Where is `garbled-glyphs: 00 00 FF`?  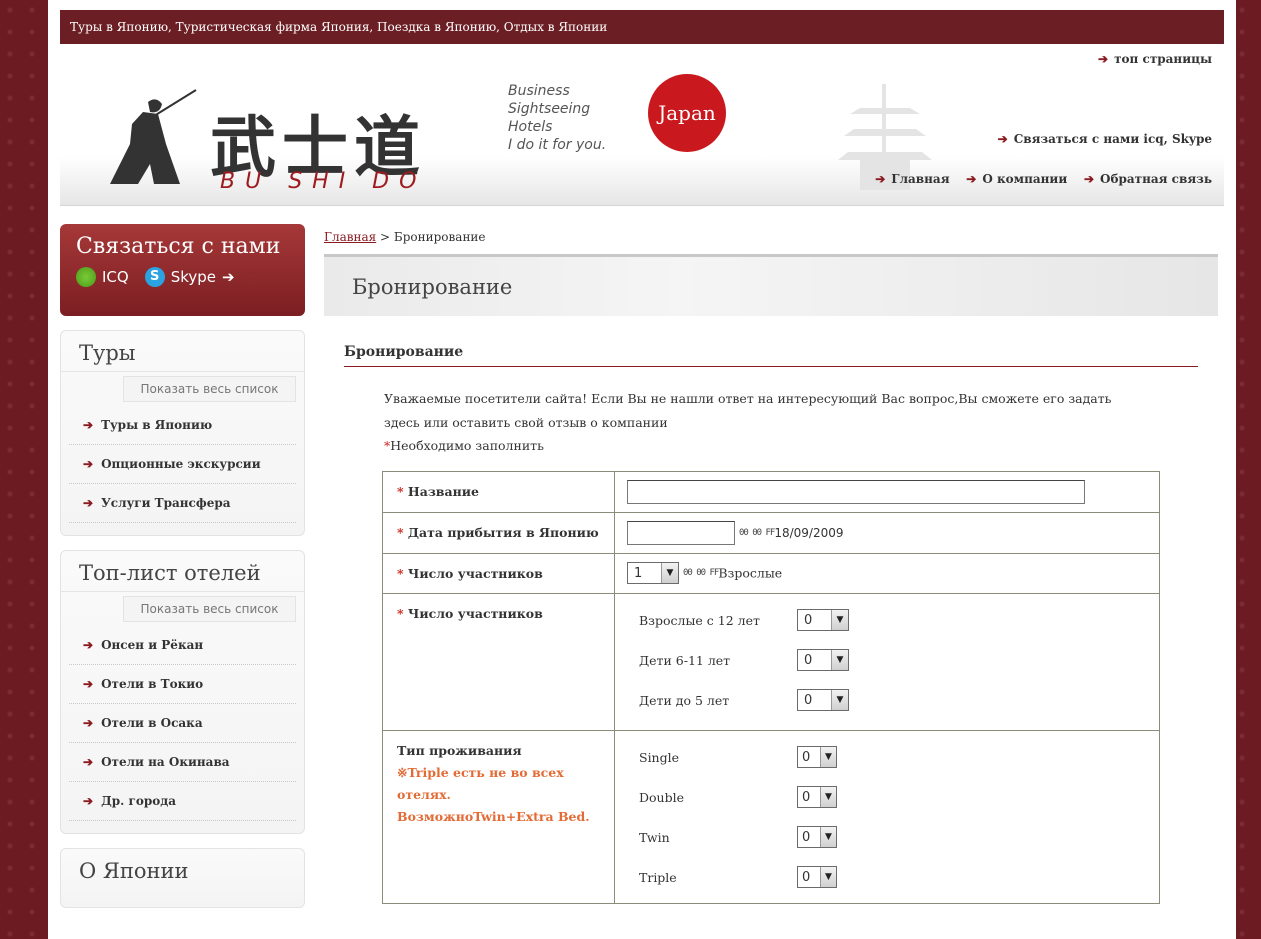
garbled-glyphs: 00 00 FF is located at coordinates (700, 573).